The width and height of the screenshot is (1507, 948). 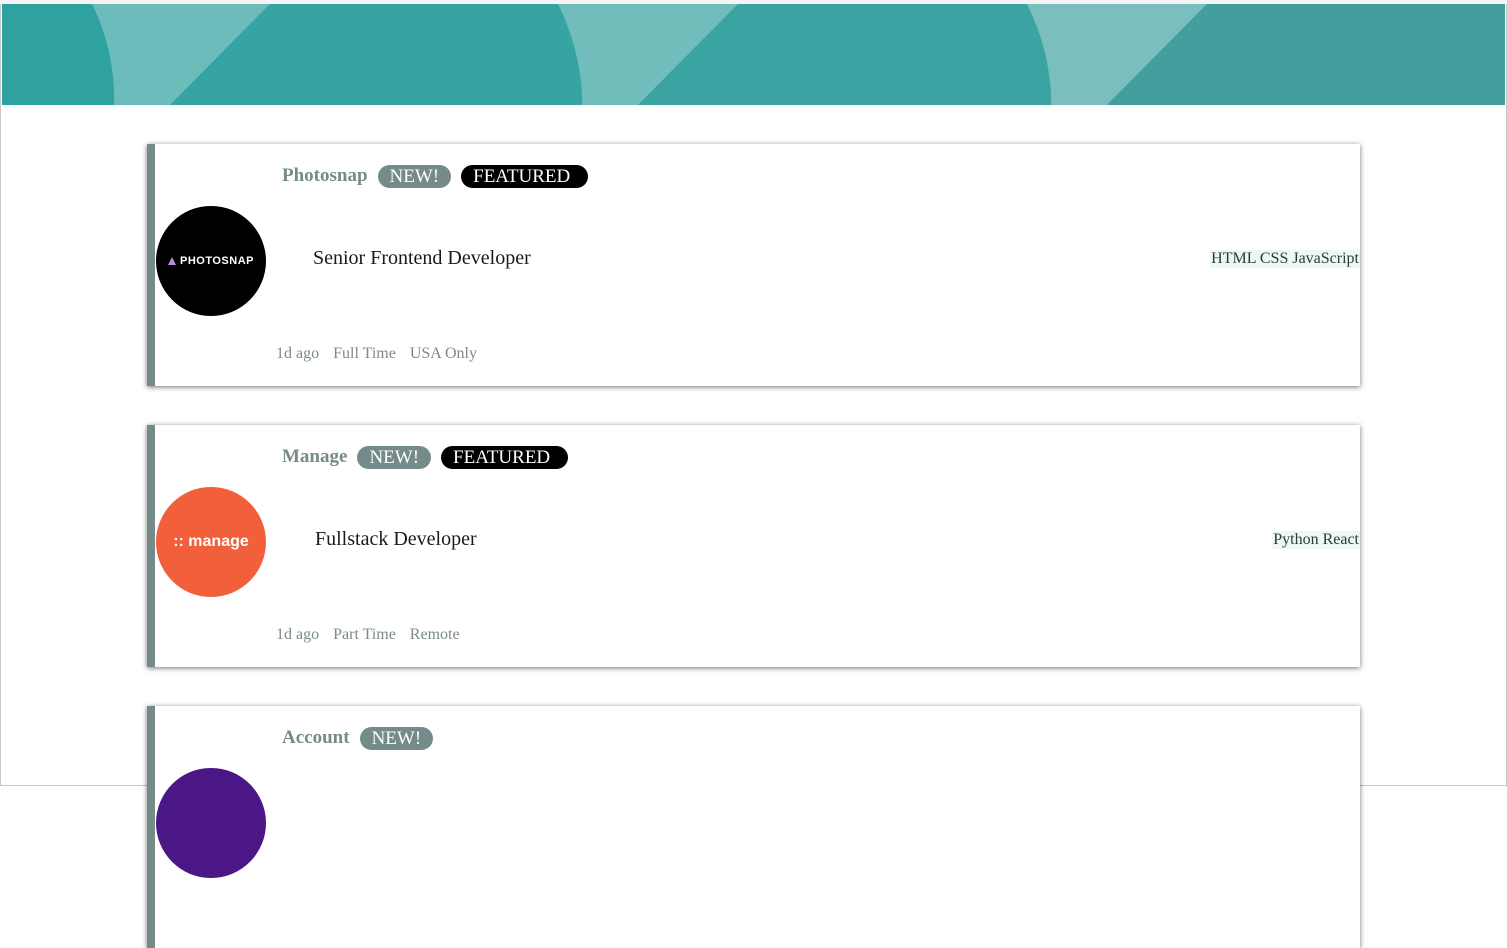 I want to click on header-banner, so click(x=753, y=54).